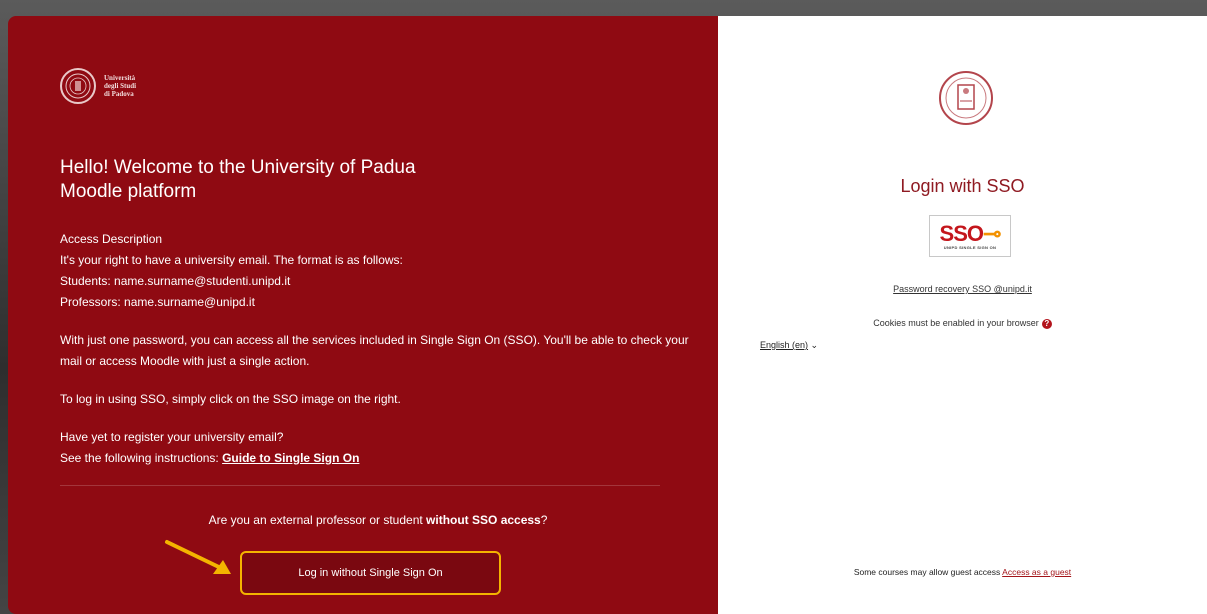  Describe the element at coordinates (483, 520) in the screenshot. I see `without-sso-emphasis: without SSO access` at that location.